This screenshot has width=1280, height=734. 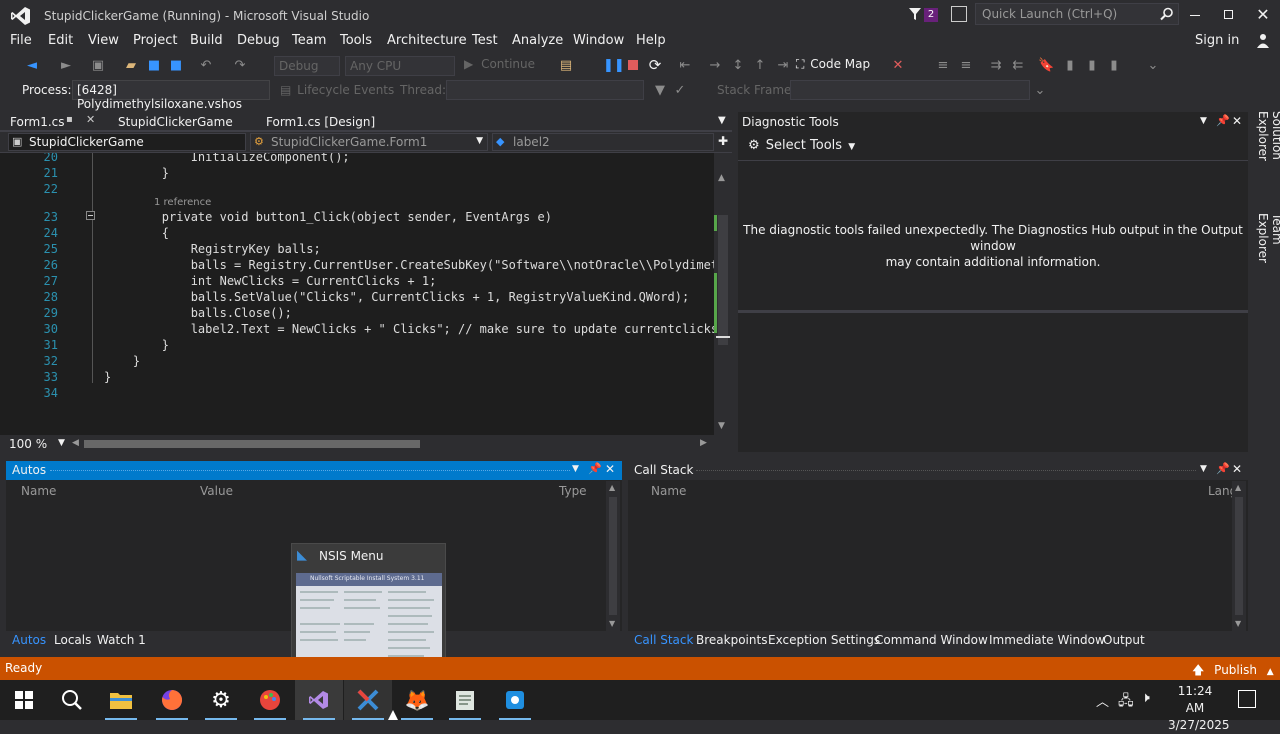 What do you see at coordinates (1153, 66) in the screenshot?
I see `toolbar-options-icon: ⌄` at bounding box center [1153, 66].